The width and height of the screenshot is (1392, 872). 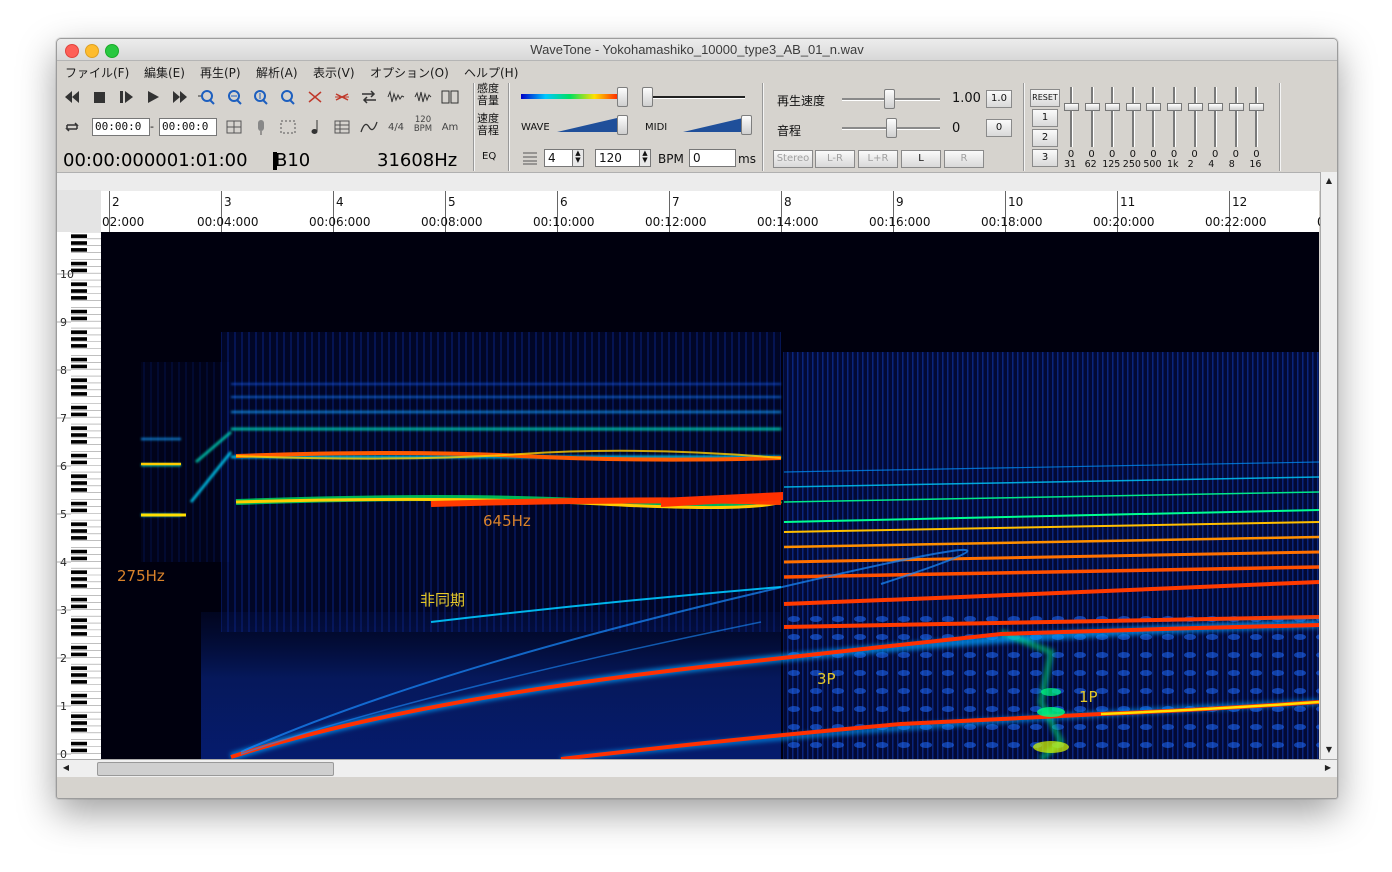 What do you see at coordinates (261, 127) in the screenshot?
I see `pin-icon` at bounding box center [261, 127].